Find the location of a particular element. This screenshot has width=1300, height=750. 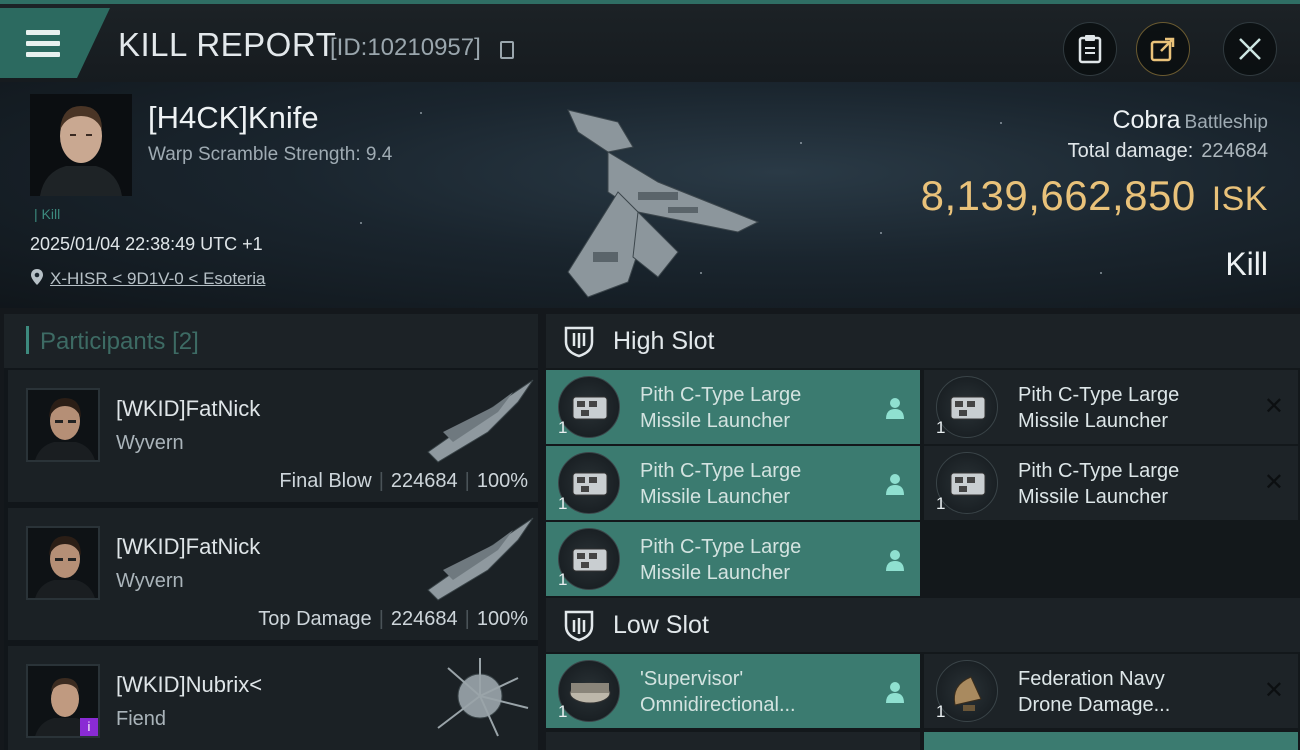

participant-stats: Top Damage | 224684 | 100% is located at coordinates (393, 619).